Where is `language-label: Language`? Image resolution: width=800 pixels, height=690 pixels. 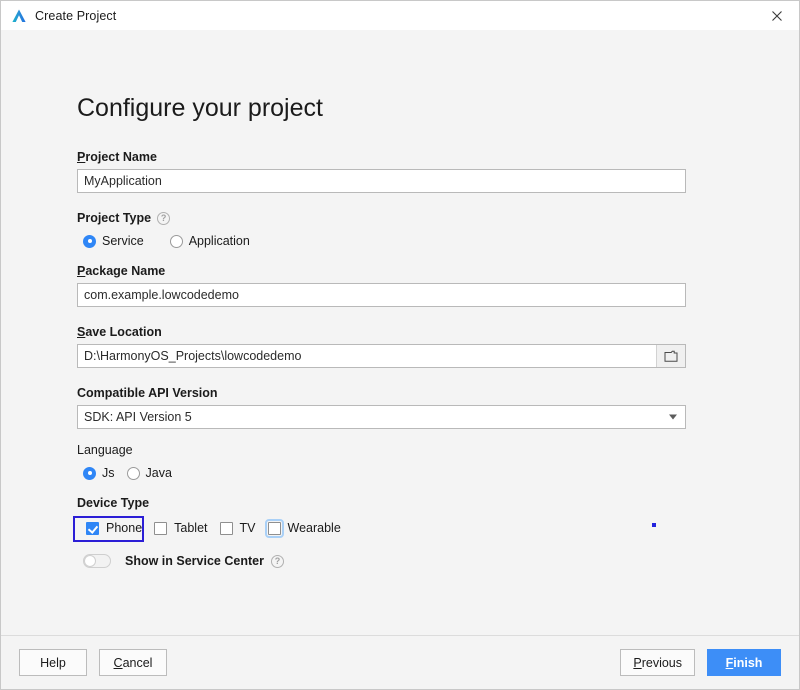 language-label: Language is located at coordinates (382, 450).